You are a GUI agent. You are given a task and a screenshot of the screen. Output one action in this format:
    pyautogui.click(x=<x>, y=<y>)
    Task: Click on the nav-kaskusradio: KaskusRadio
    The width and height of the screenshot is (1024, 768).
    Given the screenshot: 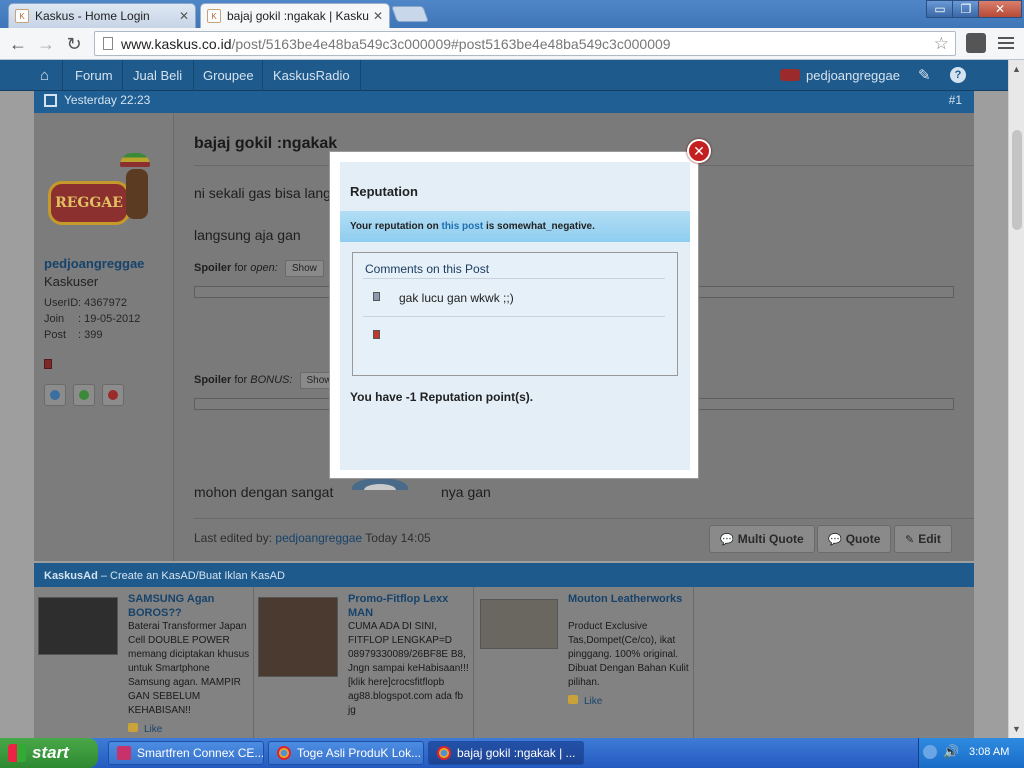 What is the action you would take?
    pyautogui.click(x=311, y=75)
    